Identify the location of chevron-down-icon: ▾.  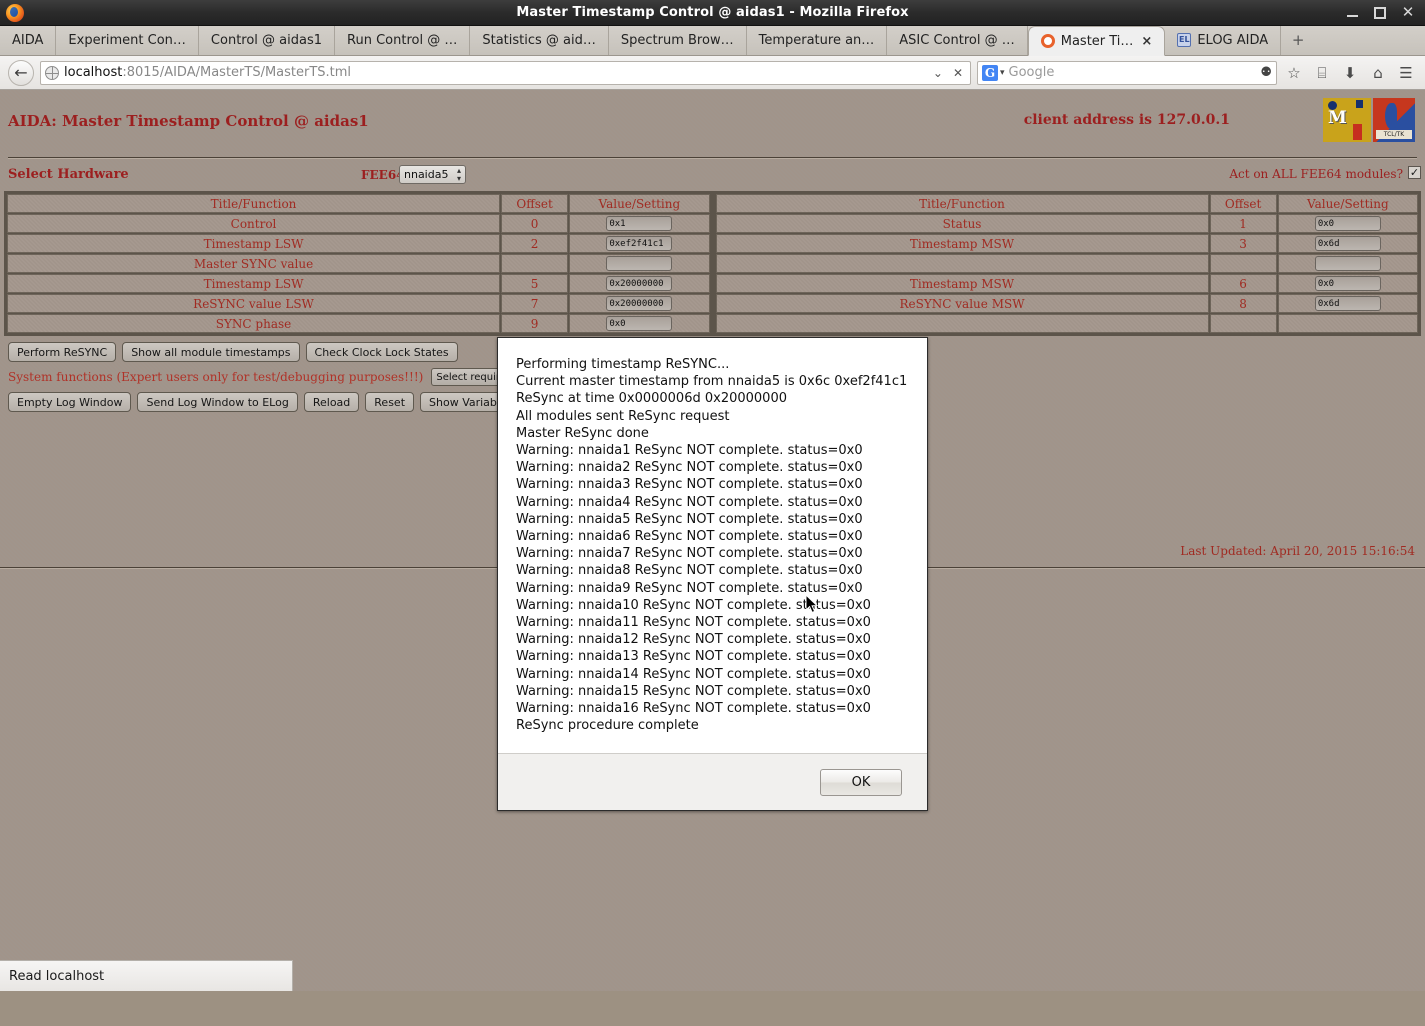
(1002, 73).